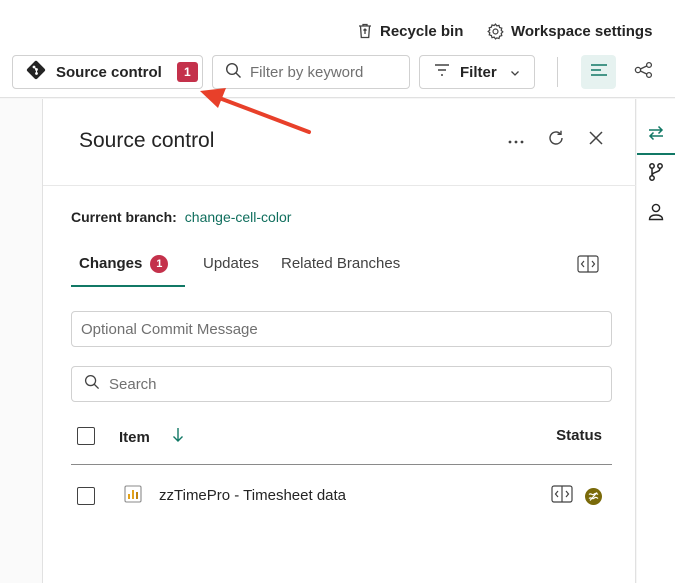  I want to click on source-control-button: Source control 1, so click(107, 72).